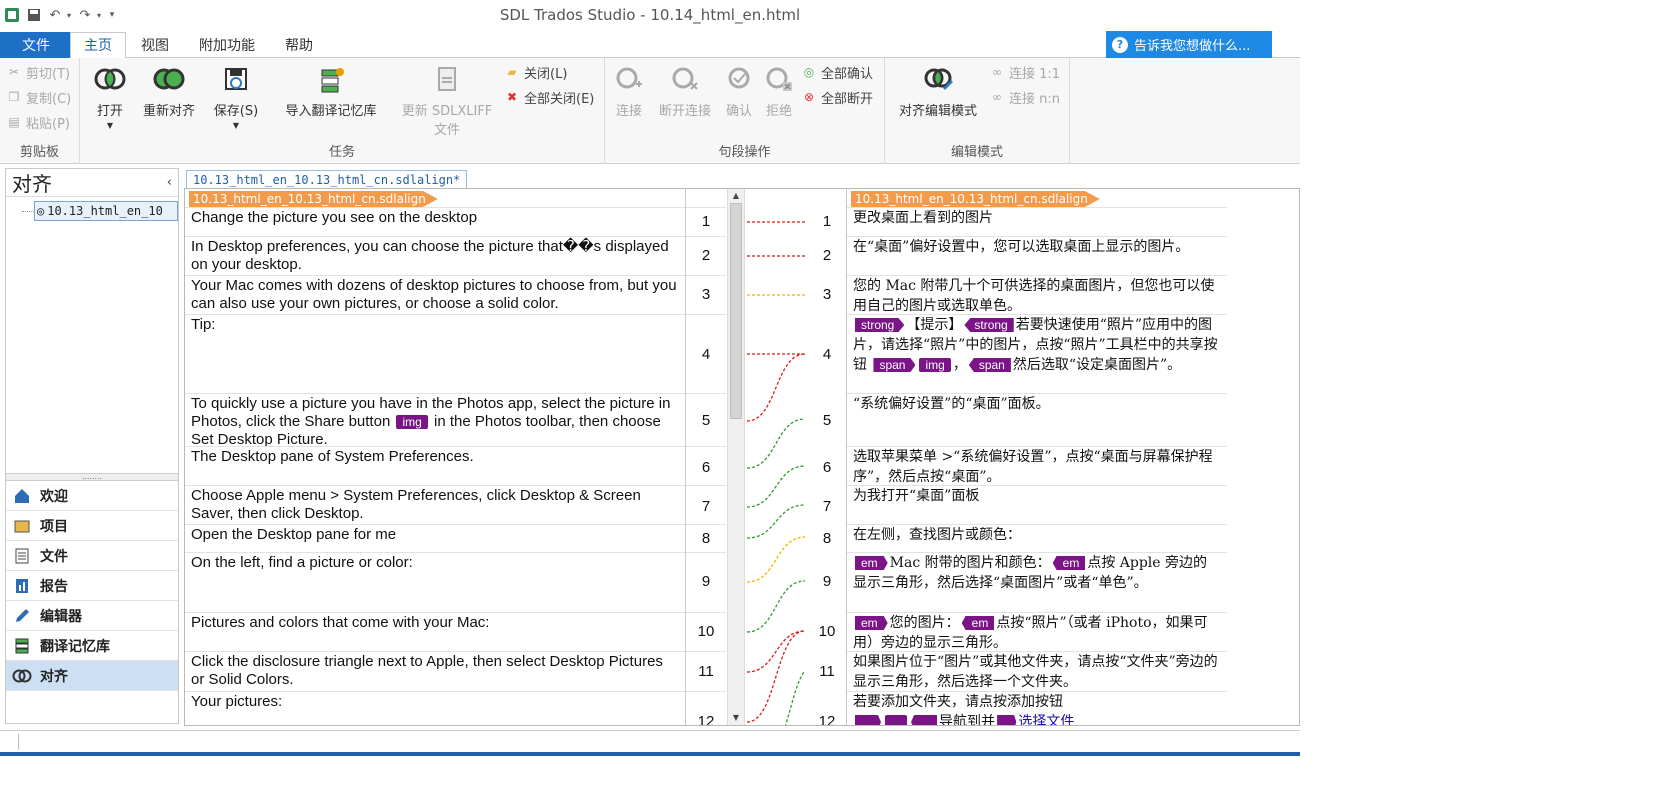 Image resolution: width=1662 pixels, height=802 pixels. Describe the element at coordinates (36, 45) in the screenshot. I see `tab-file: 文件` at that location.